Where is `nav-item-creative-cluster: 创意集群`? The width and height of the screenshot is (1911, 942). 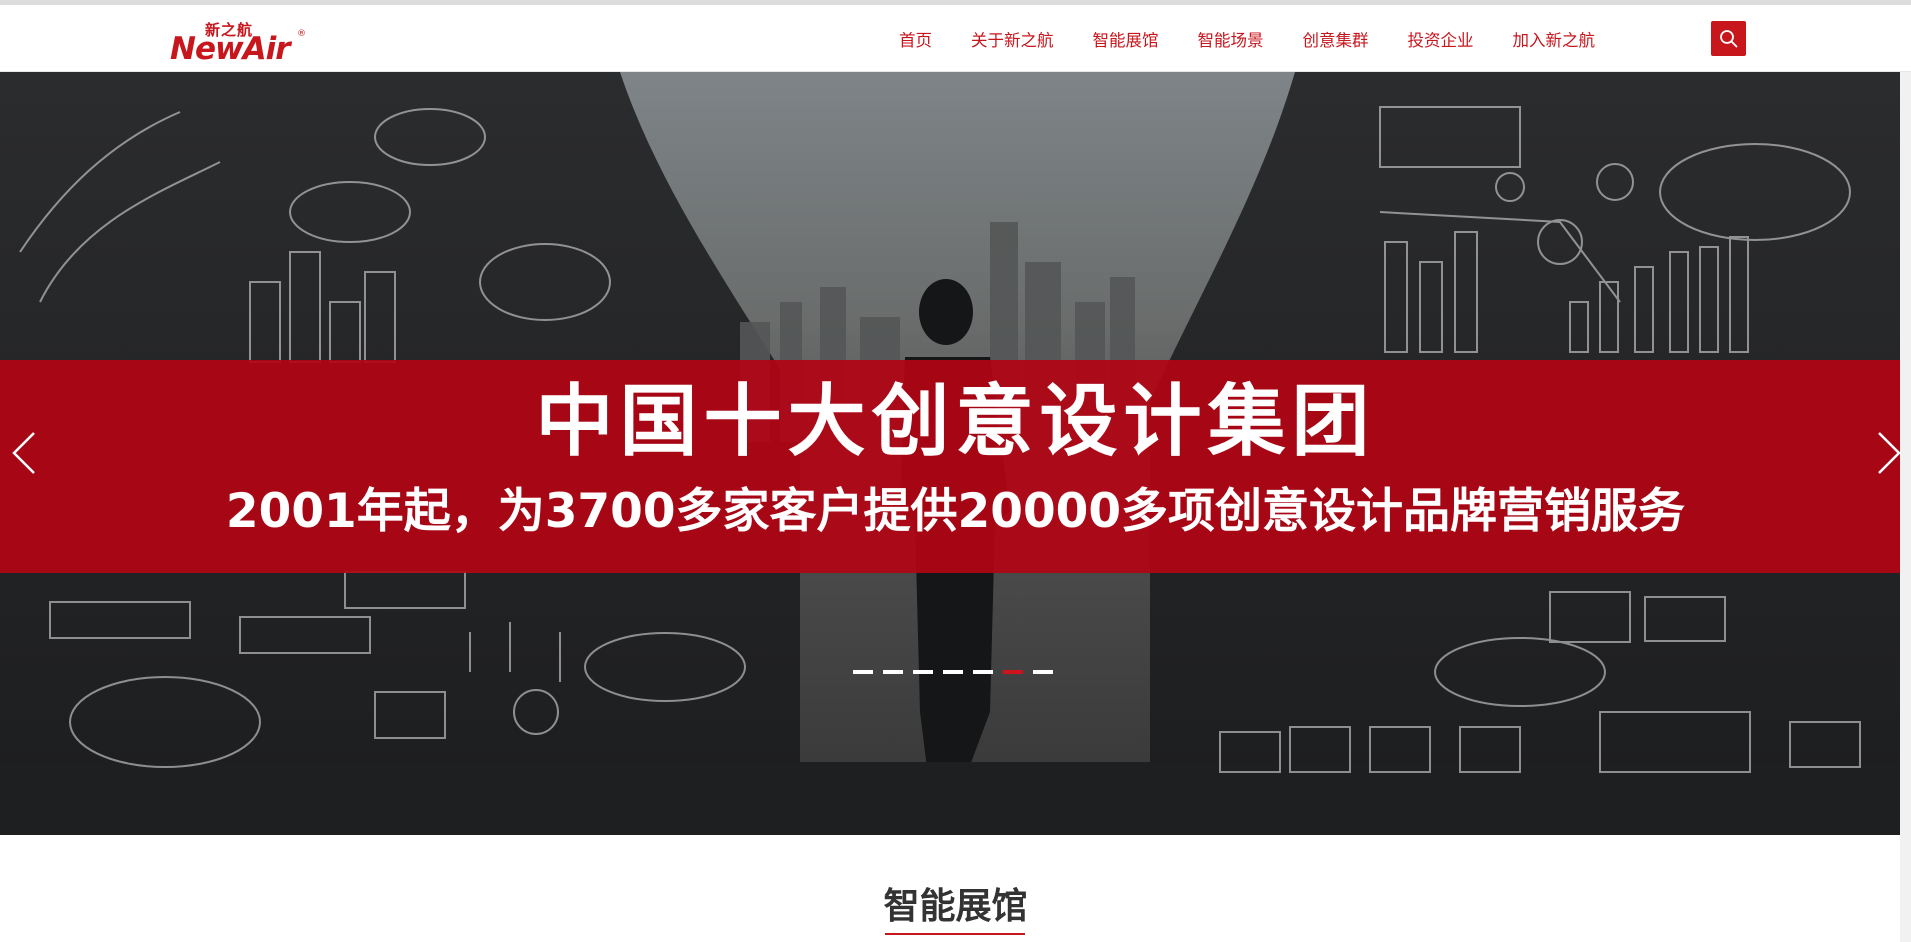
nav-item-creative-cluster: 创意集群 is located at coordinates (1336, 39).